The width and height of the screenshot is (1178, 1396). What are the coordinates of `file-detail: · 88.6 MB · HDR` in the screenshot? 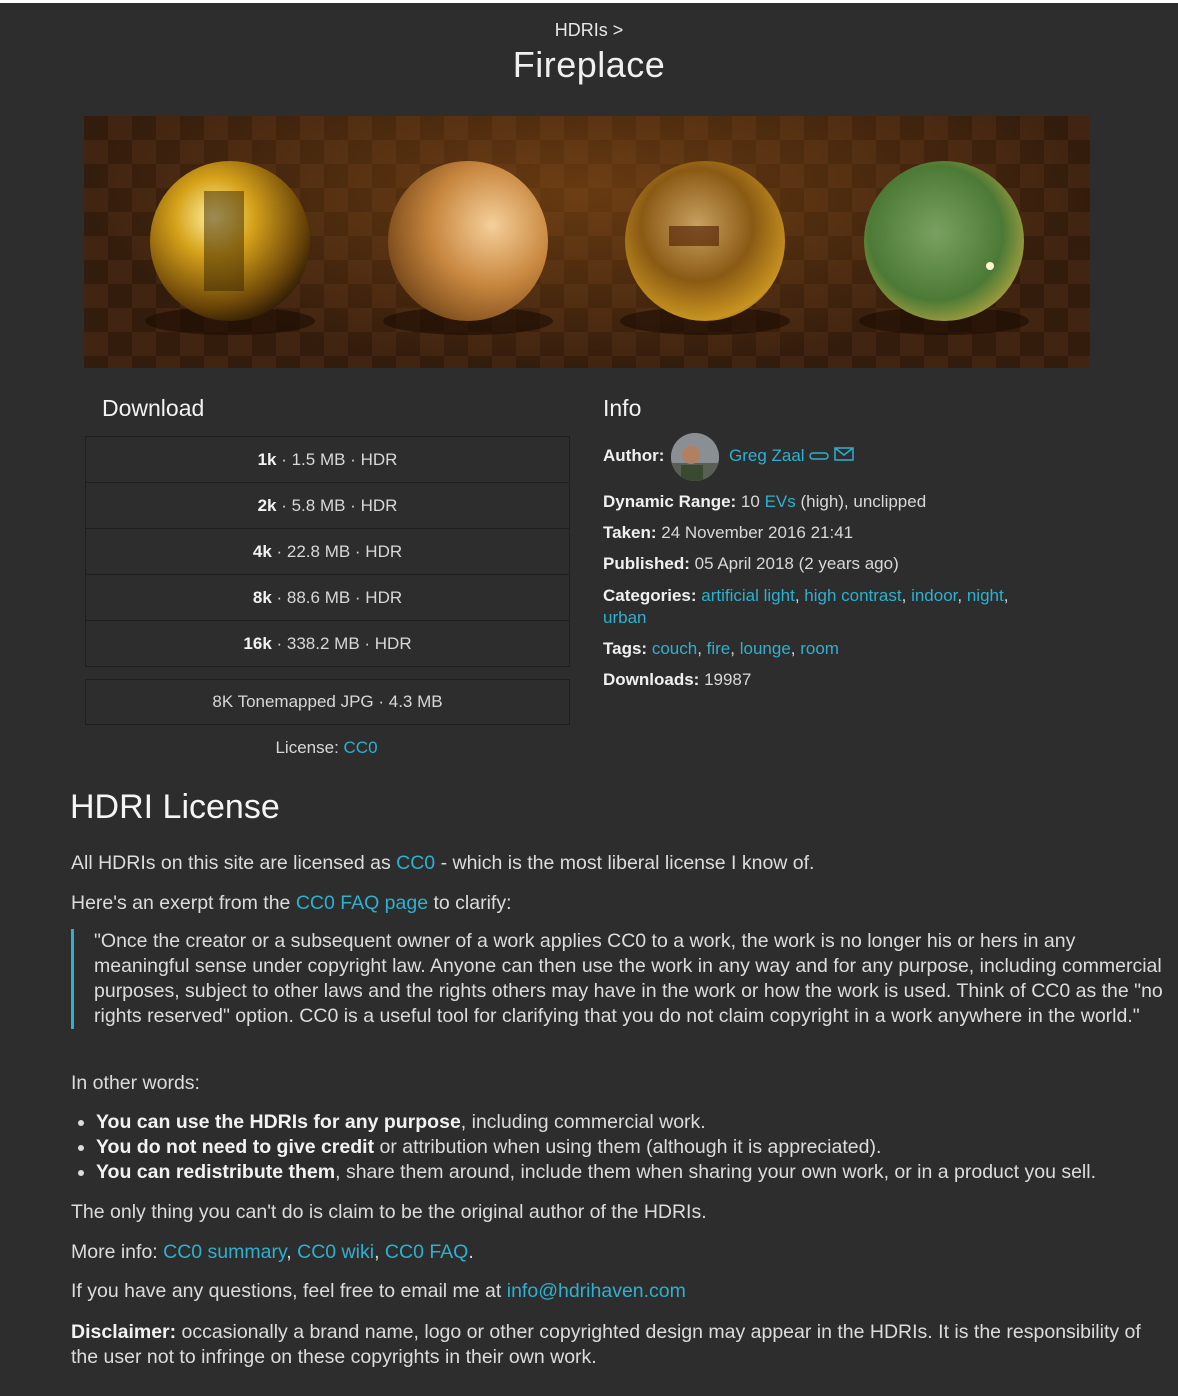 It's located at (337, 597).